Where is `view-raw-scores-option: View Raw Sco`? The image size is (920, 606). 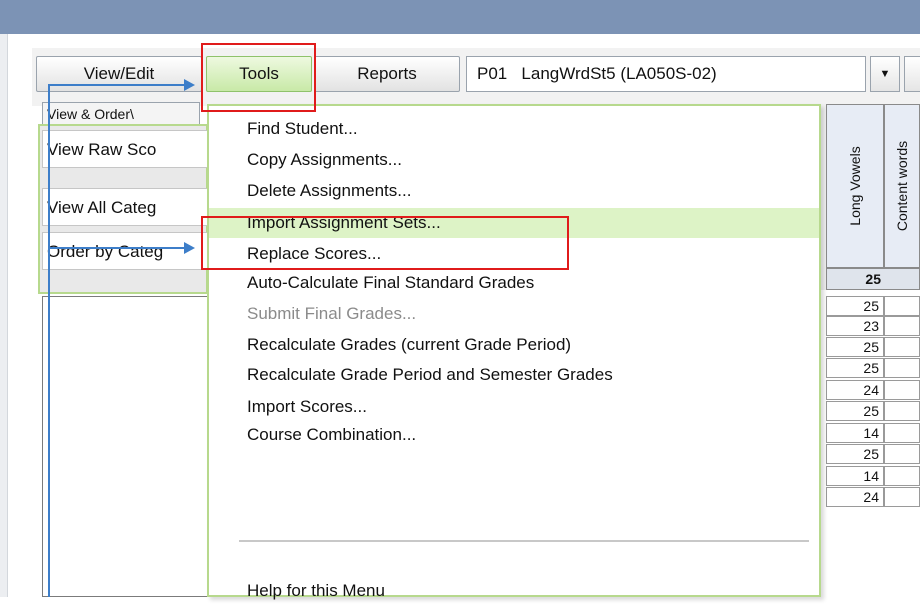 view-raw-scores-option: View Raw Sco is located at coordinates (125, 149).